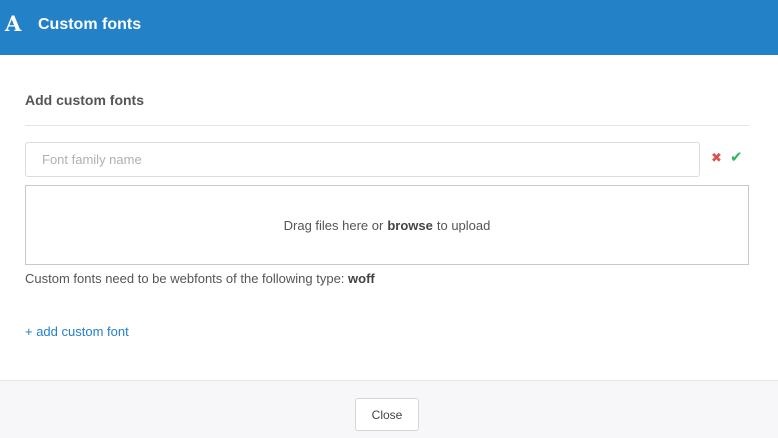 Image resolution: width=778 pixels, height=438 pixels. Describe the element at coordinates (717, 158) in the screenshot. I see `cancel-icon: ✖` at that location.